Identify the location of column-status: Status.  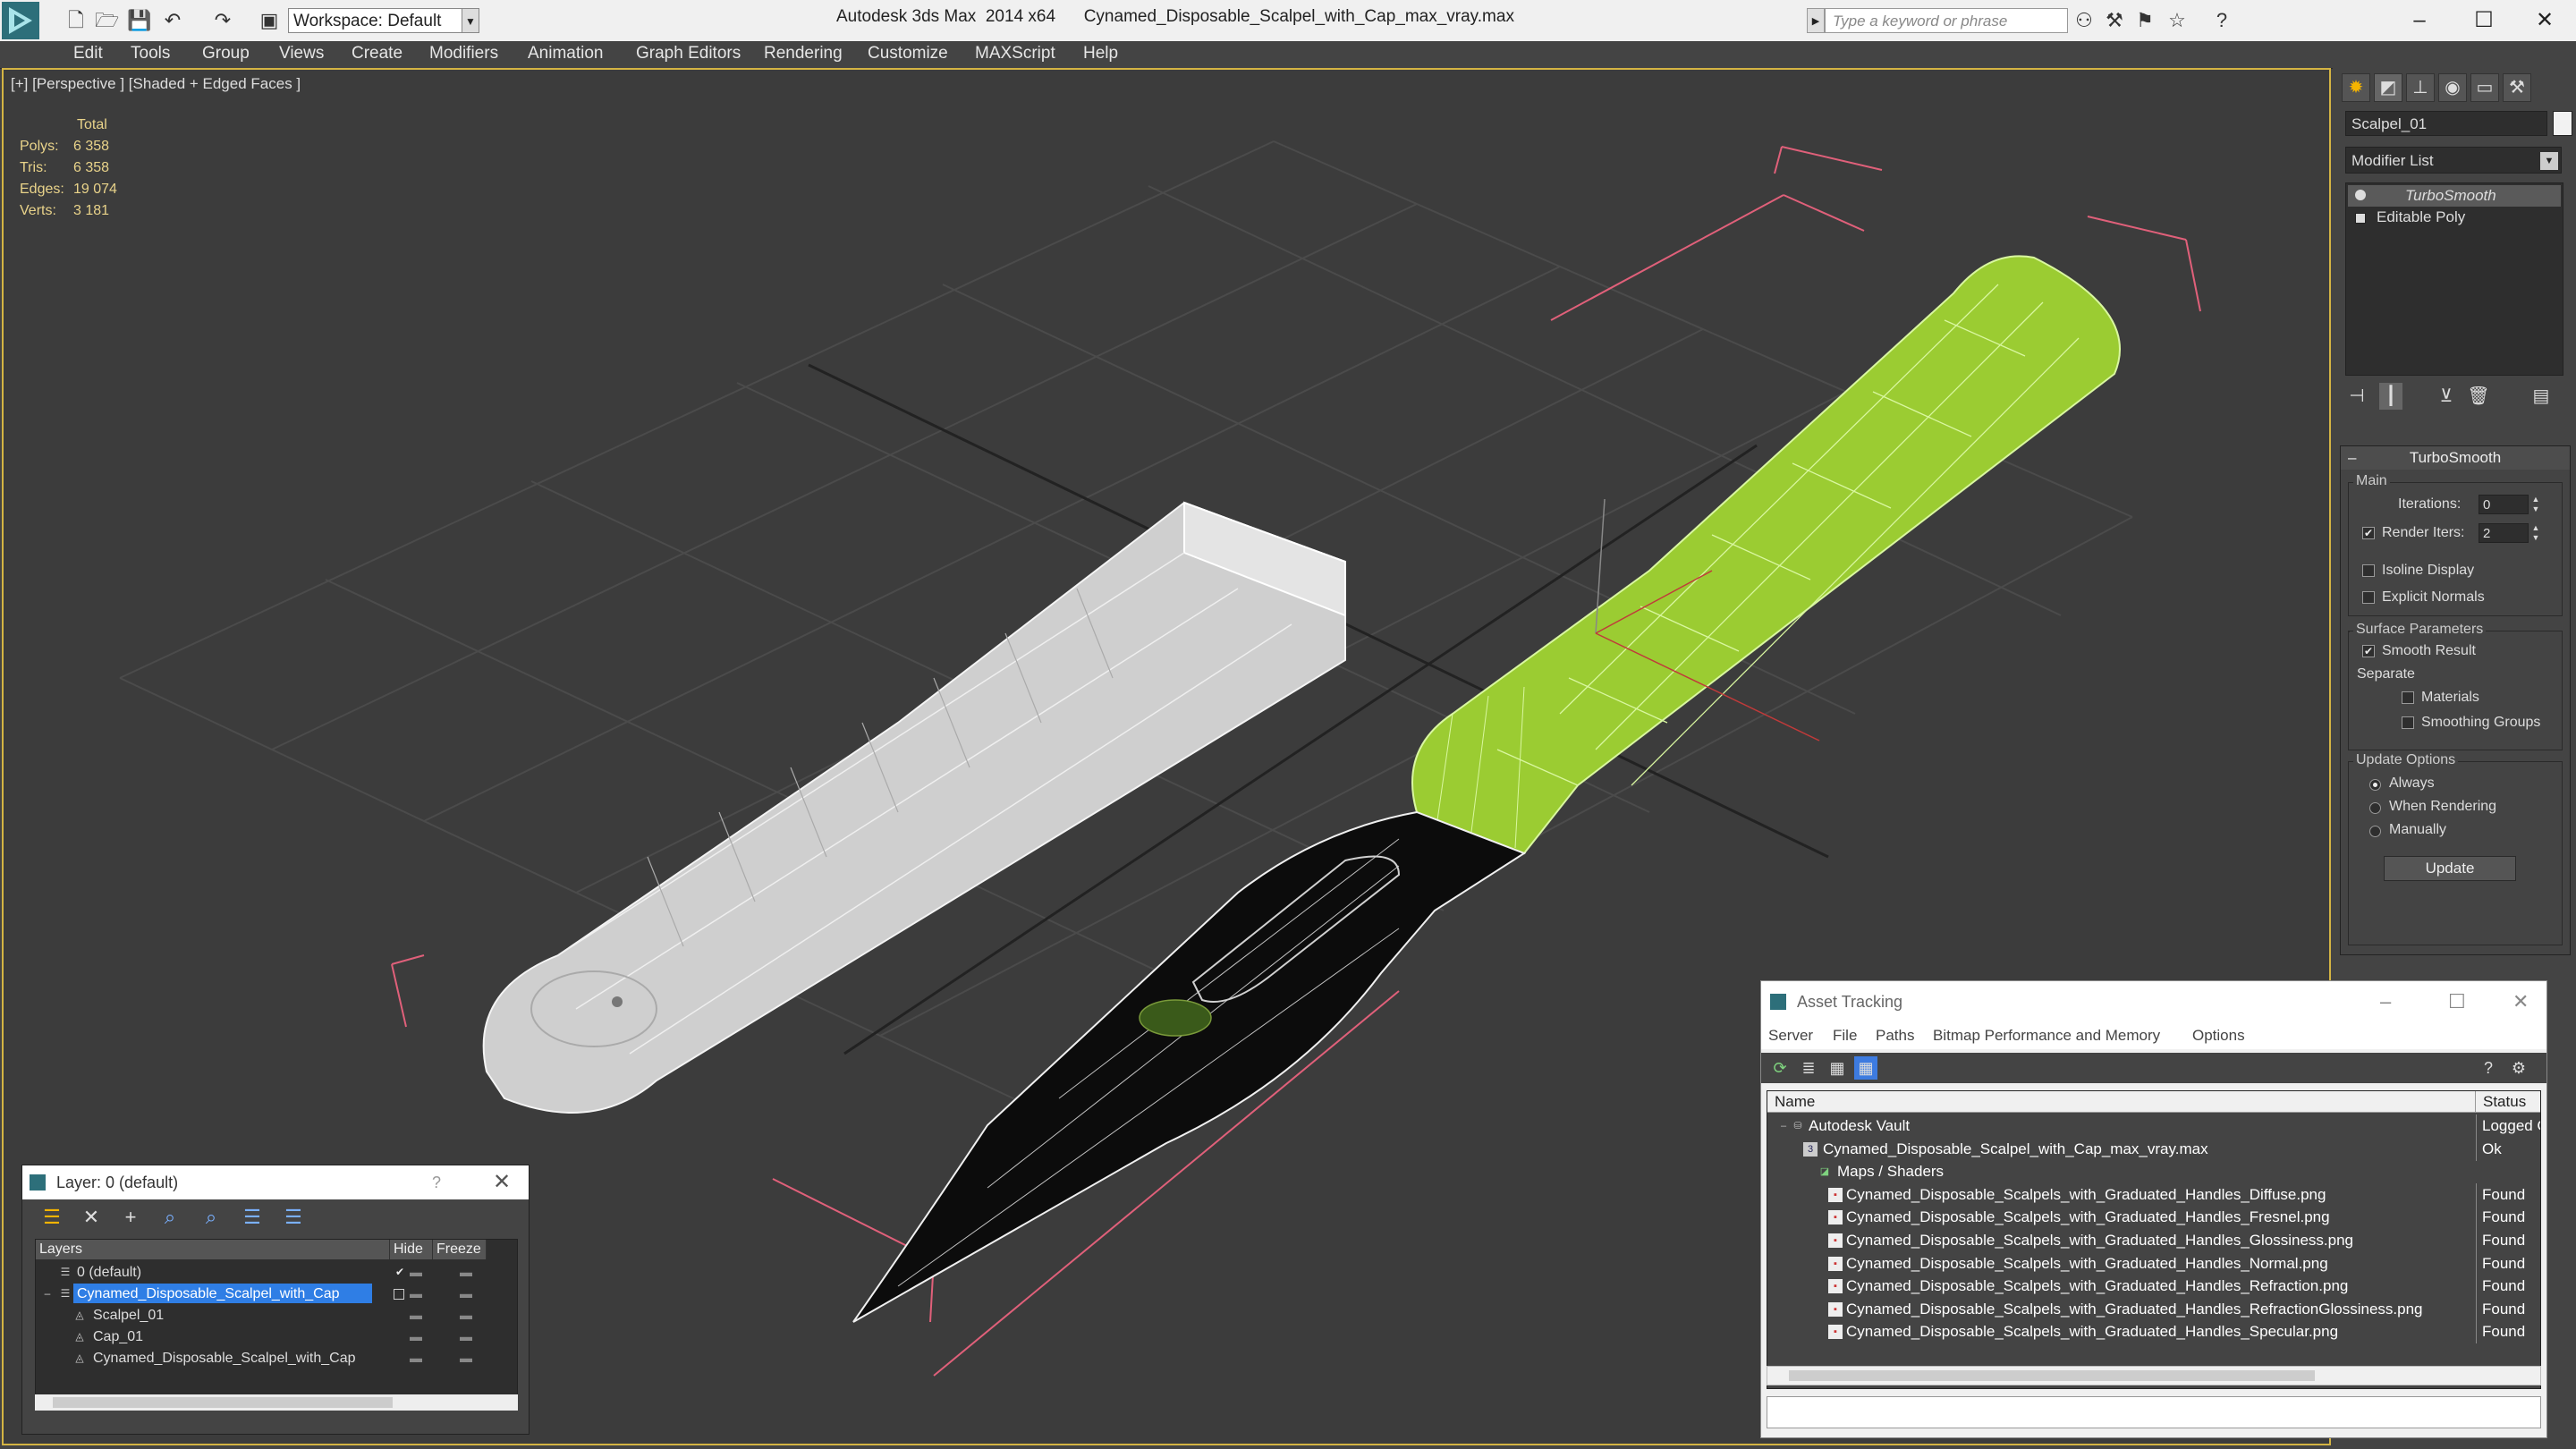
(2508, 1102).